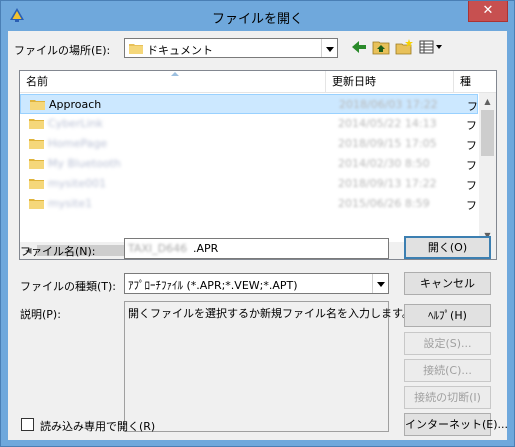 This screenshot has width=515, height=447. What do you see at coordinates (447, 397) in the screenshot?
I see `disconnect-button: 接続の切断(I)` at bounding box center [447, 397].